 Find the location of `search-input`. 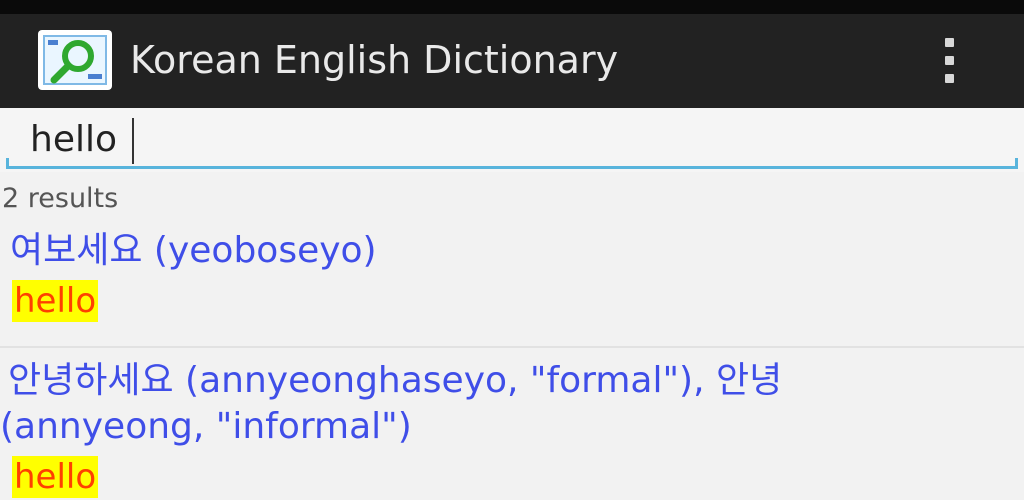

search-input is located at coordinates (510, 139).